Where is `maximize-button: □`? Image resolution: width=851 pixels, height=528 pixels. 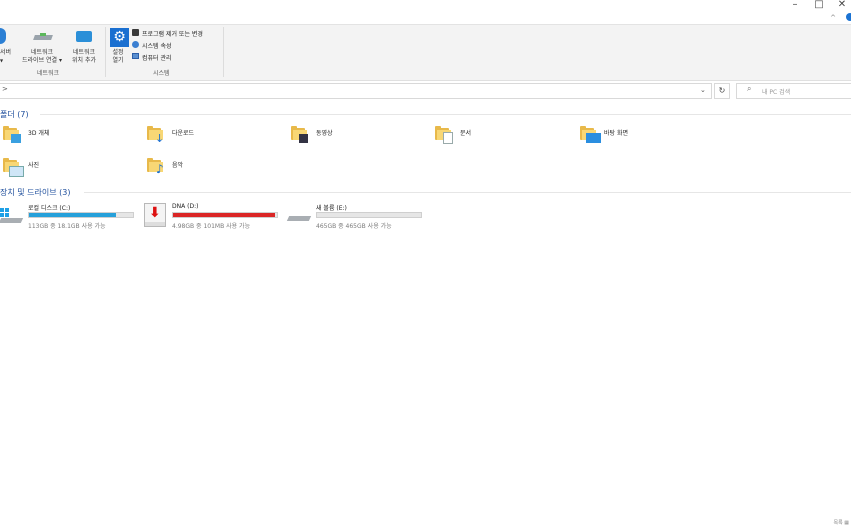 maximize-button: □ is located at coordinates (819, 7).